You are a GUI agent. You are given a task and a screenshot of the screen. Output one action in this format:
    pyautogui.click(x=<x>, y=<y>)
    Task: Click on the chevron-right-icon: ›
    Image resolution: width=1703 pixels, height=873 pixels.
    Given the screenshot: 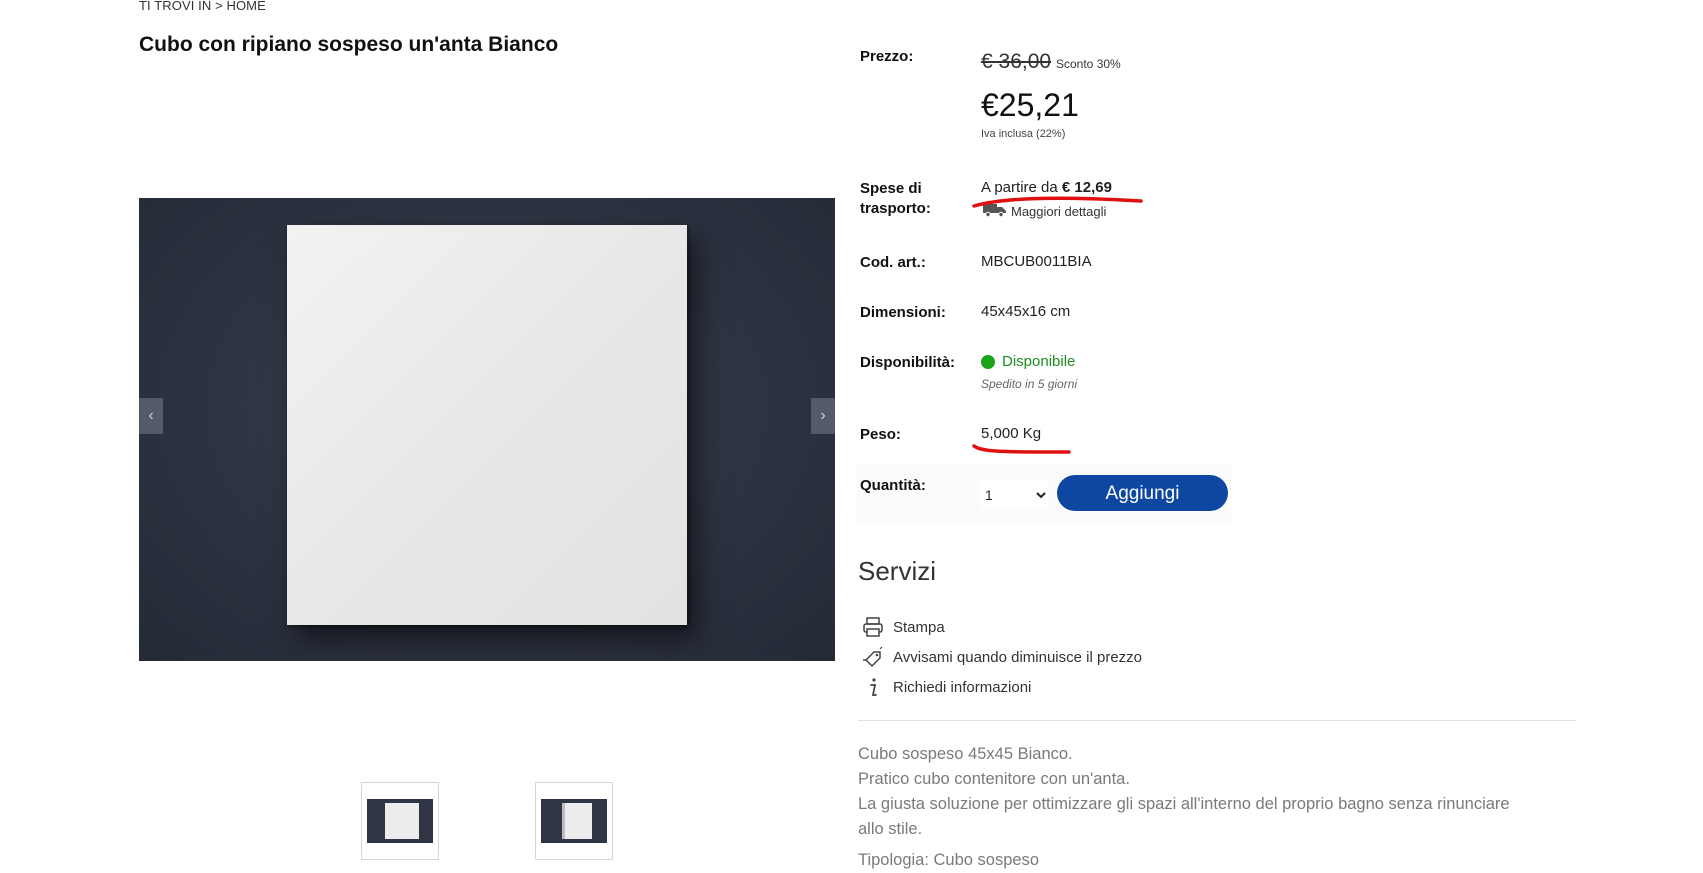 What is the action you would take?
    pyautogui.click(x=823, y=416)
    